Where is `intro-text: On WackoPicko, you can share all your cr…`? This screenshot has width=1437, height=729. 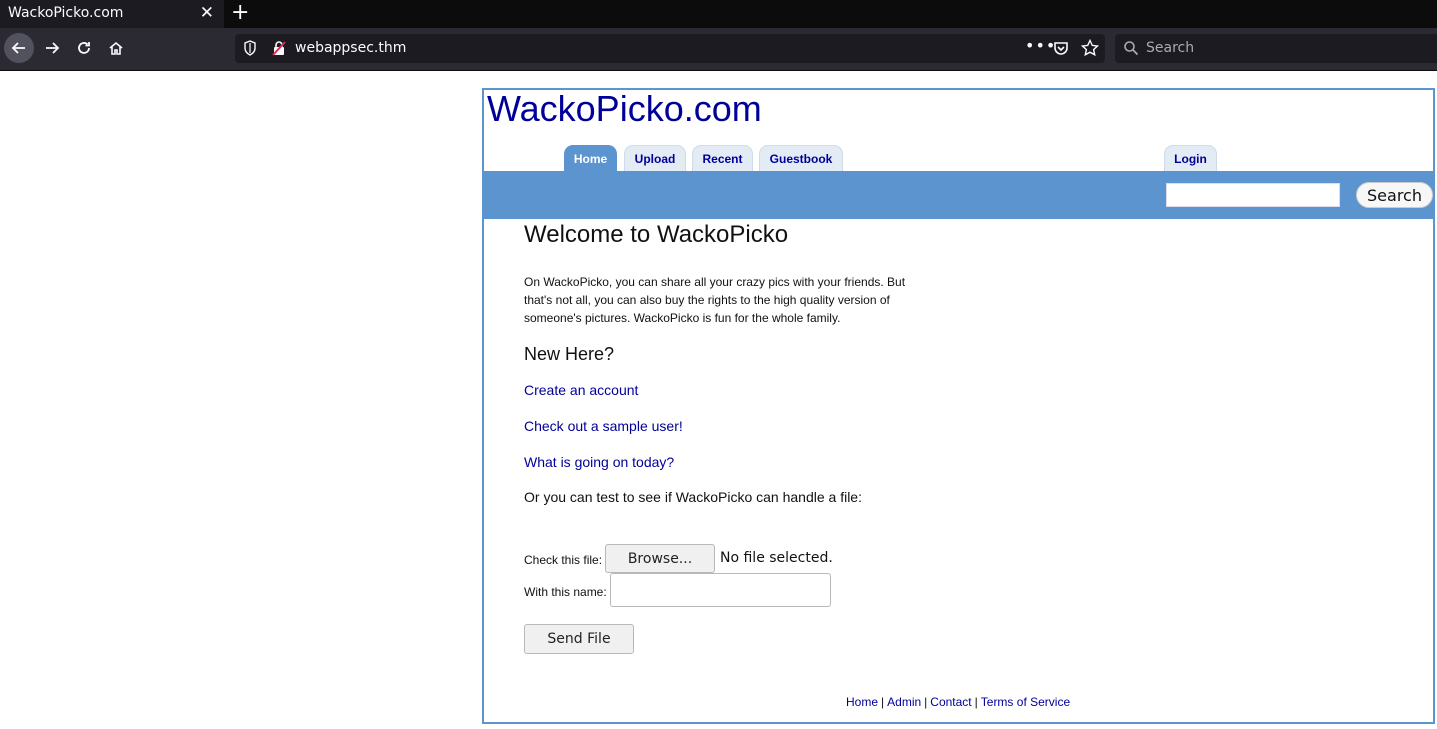
intro-text: On WackoPicko, you can share all your cr… is located at coordinates (715, 300).